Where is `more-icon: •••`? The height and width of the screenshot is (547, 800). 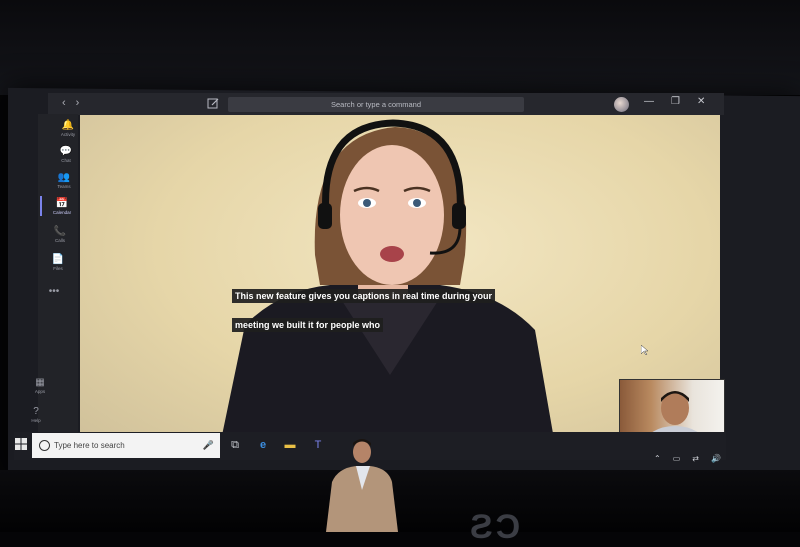
more-icon: ••• is located at coordinates (54, 291).